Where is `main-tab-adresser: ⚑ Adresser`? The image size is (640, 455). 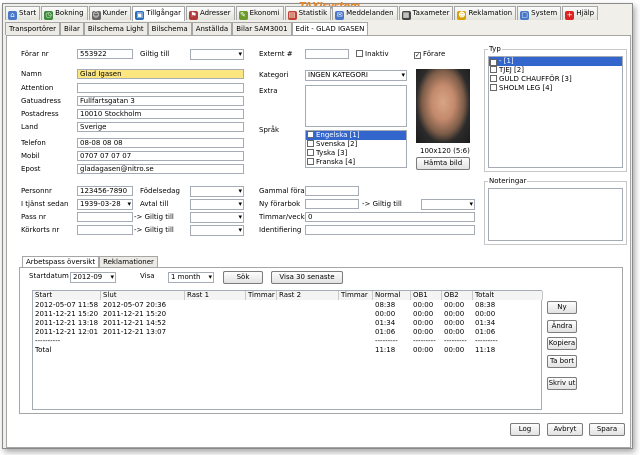
main-tab-adresser: ⚑ Adresser is located at coordinates (210, 13).